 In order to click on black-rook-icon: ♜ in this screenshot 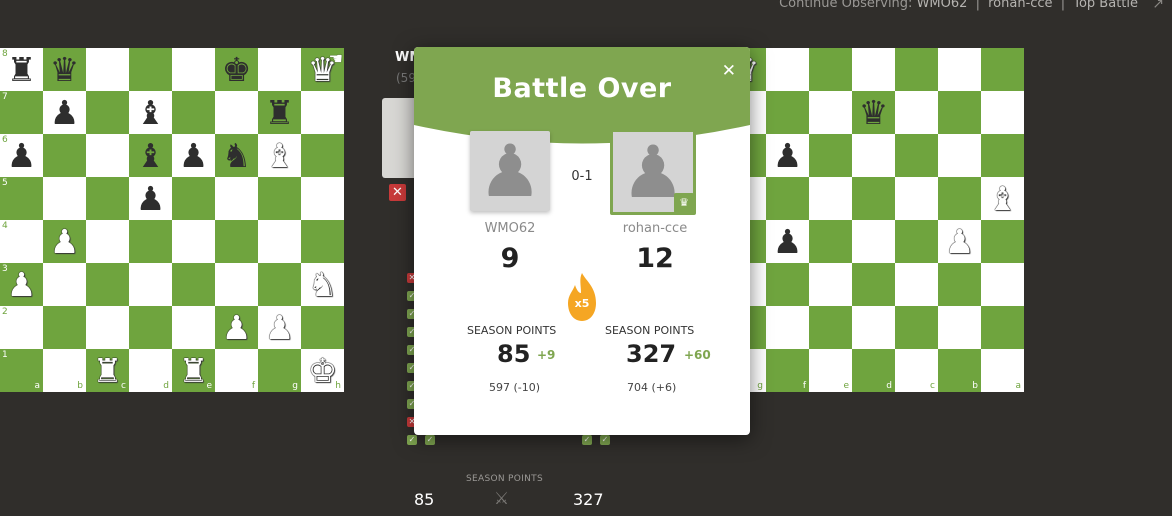, I will do `click(22, 69)`.